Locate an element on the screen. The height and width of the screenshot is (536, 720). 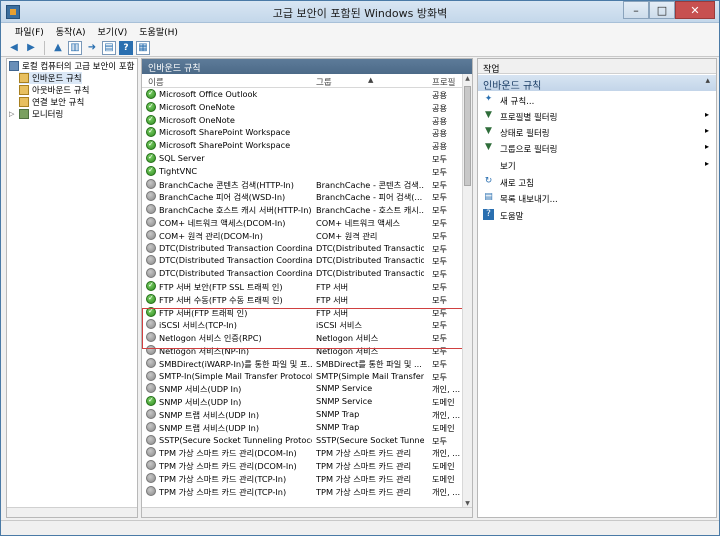
rule-group: SNMP Service is located at coordinates (344, 388).